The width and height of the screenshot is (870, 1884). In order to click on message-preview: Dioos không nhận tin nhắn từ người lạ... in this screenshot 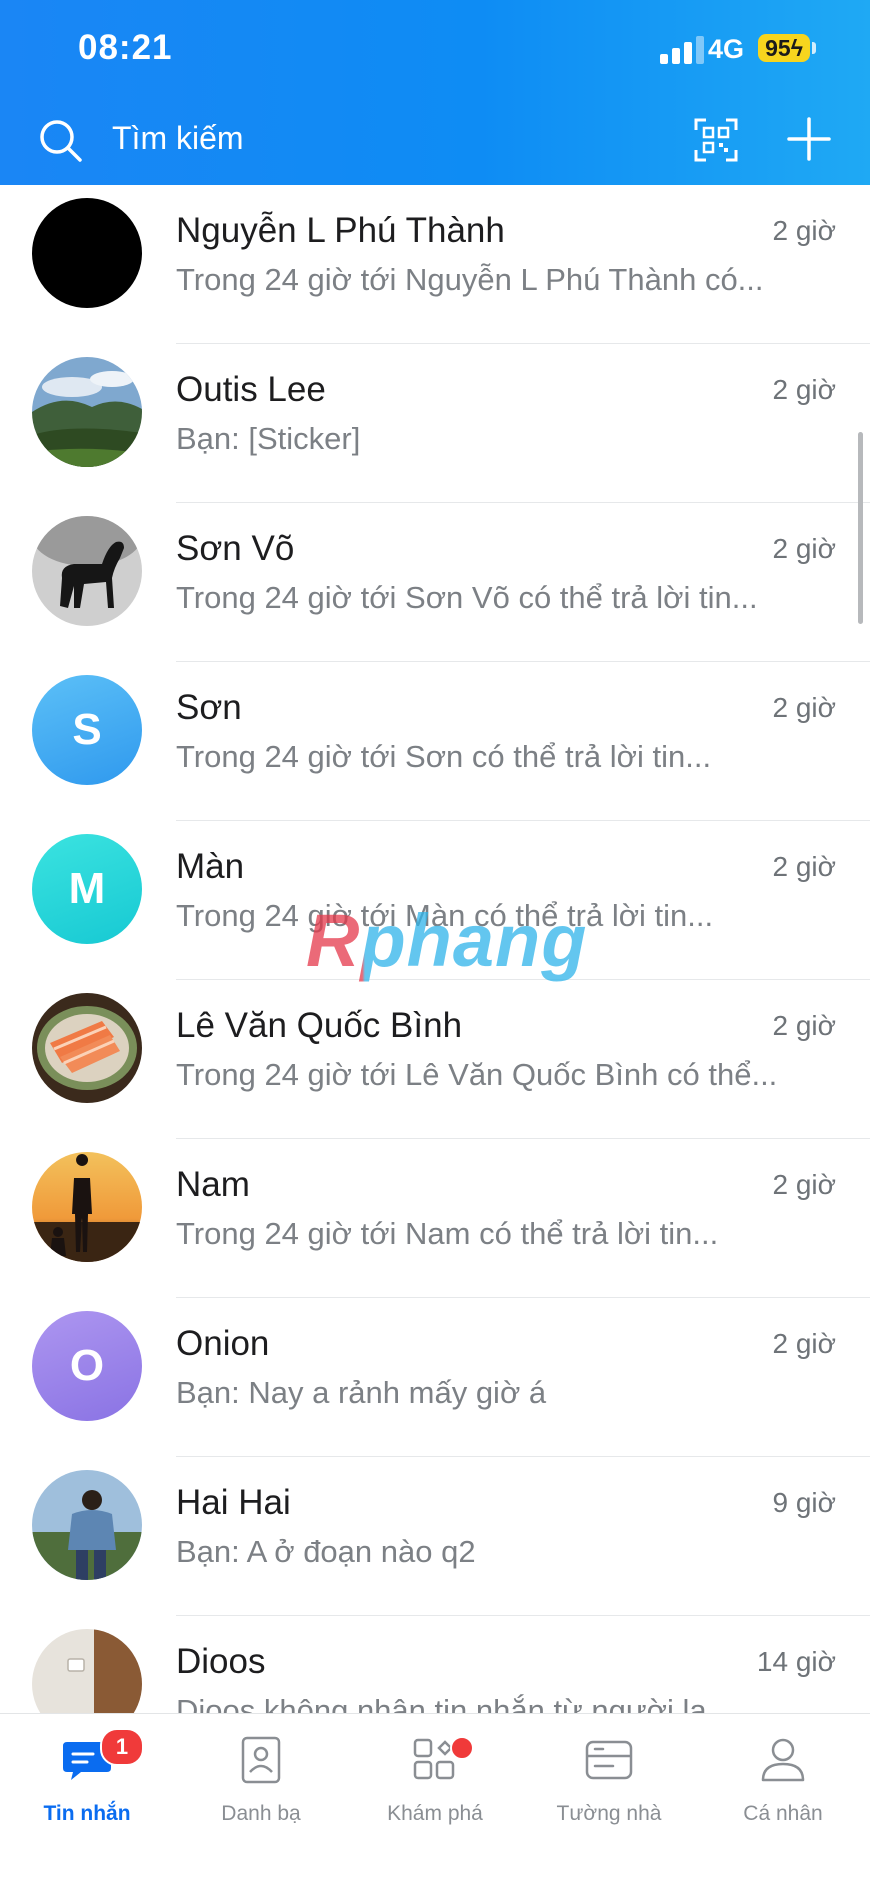, I will do `click(454, 1703)`.